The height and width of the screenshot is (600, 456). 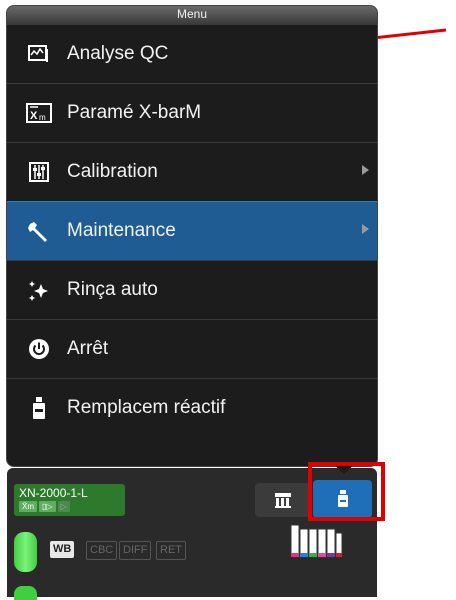 I want to click on menu-item-rinse-auto: Rinça auto, so click(x=192, y=289).